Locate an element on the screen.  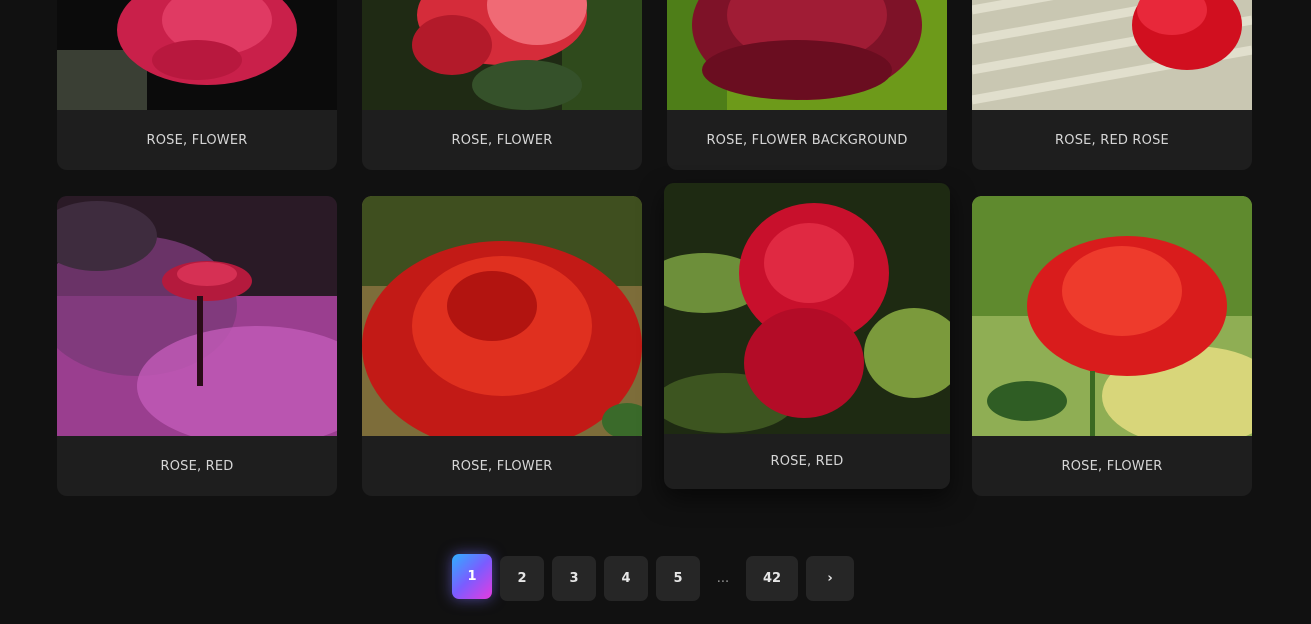
page-button-last: 42 is located at coordinates (772, 578).